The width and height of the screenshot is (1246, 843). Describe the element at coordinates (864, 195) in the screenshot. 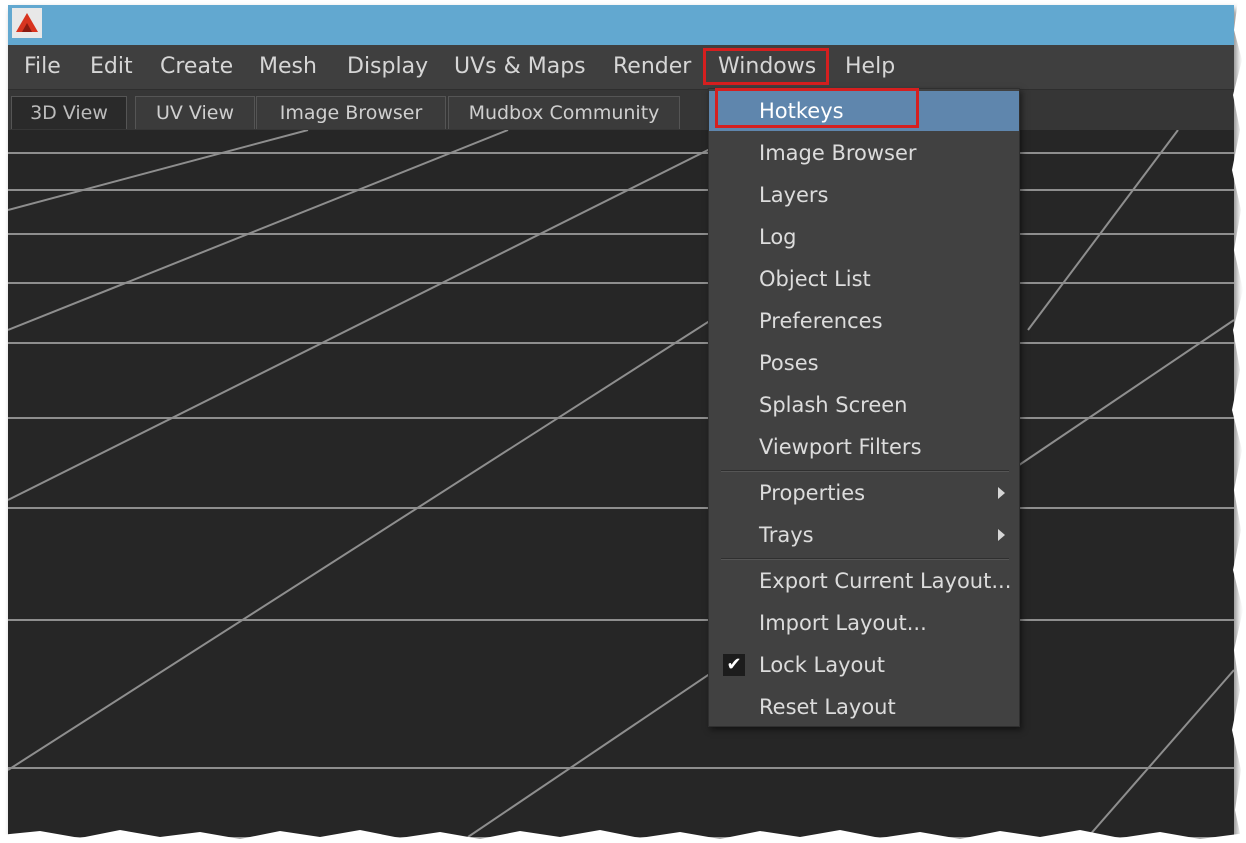

I see `menu-item-layers: Layers` at that location.